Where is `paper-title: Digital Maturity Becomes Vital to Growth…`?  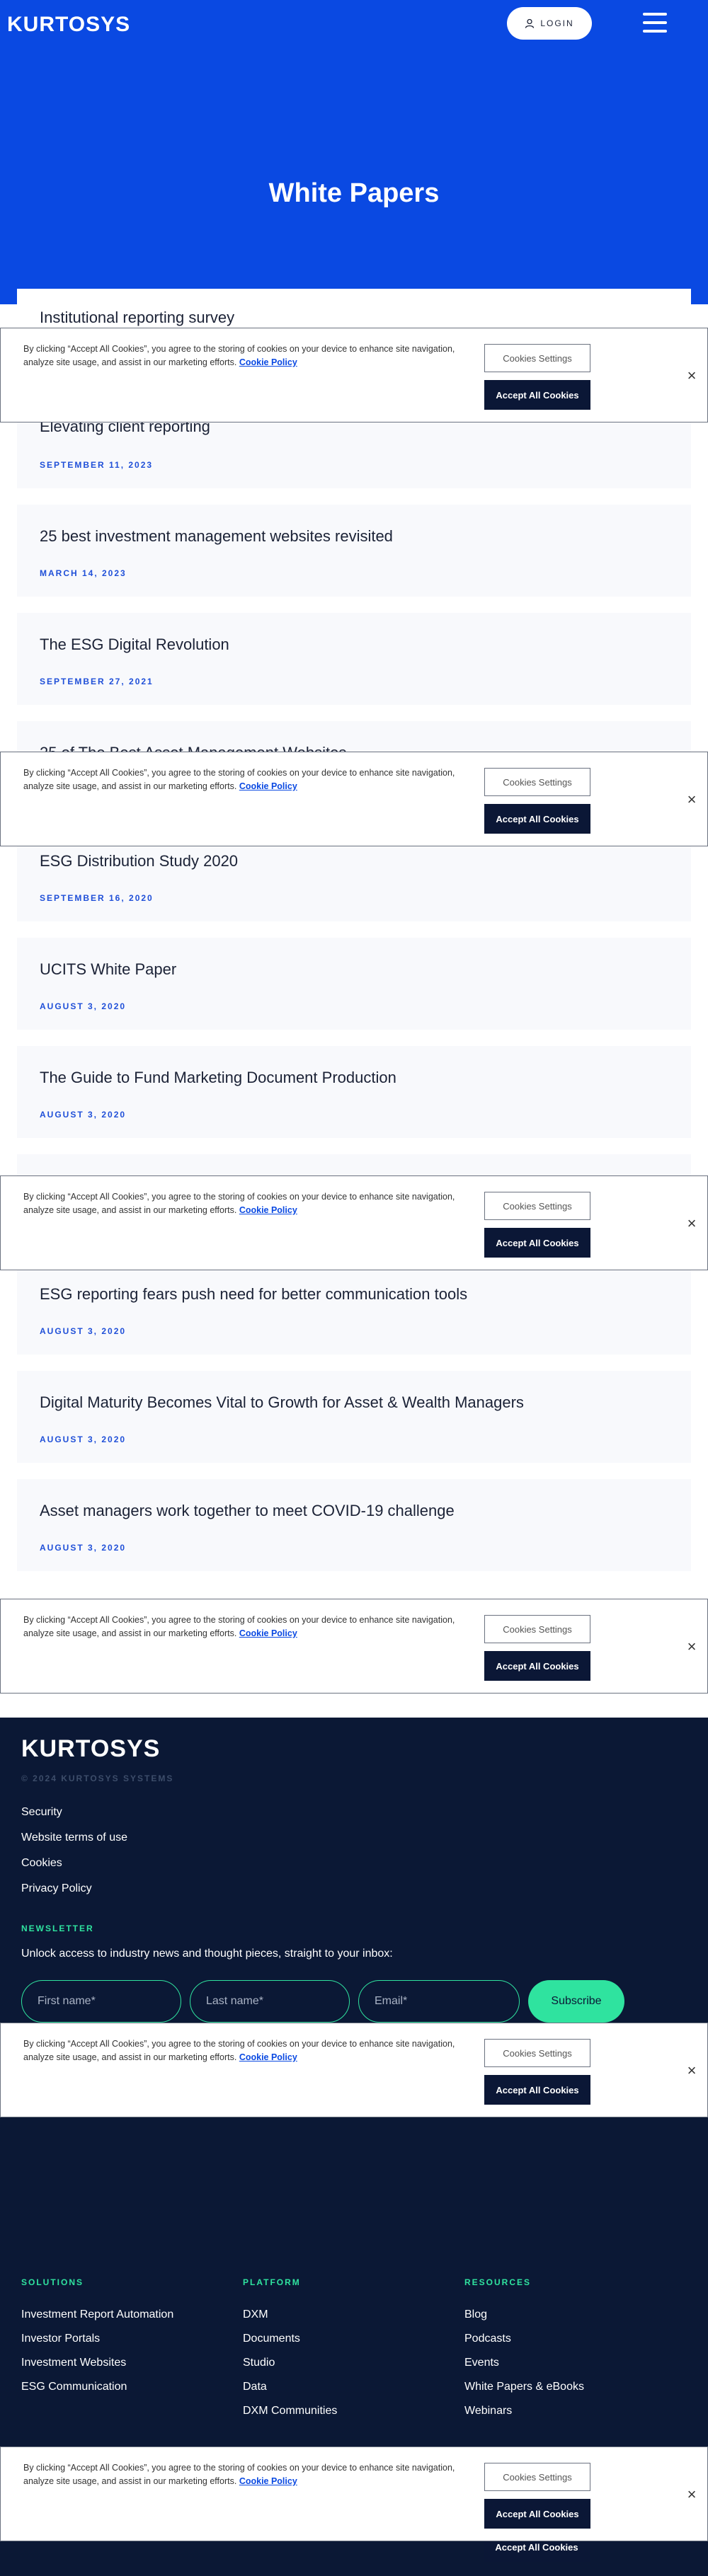
paper-title: Digital Maturity Becomes Vital to Growth… is located at coordinates (282, 1402).